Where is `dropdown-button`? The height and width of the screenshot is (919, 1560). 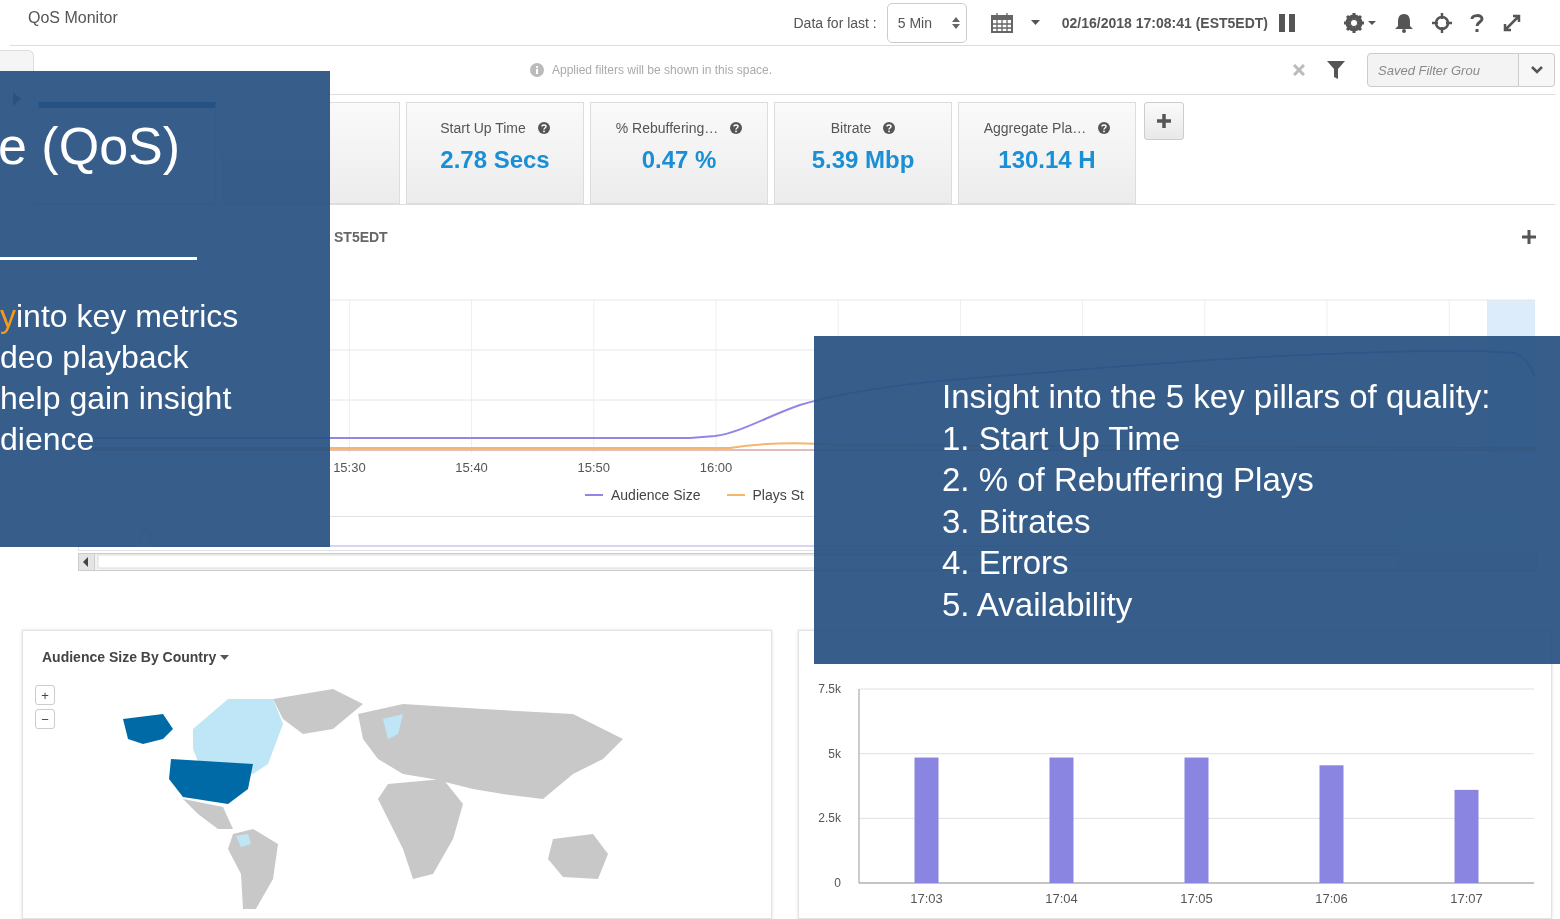 dropdown-button is located at coordinates (1537, 70).